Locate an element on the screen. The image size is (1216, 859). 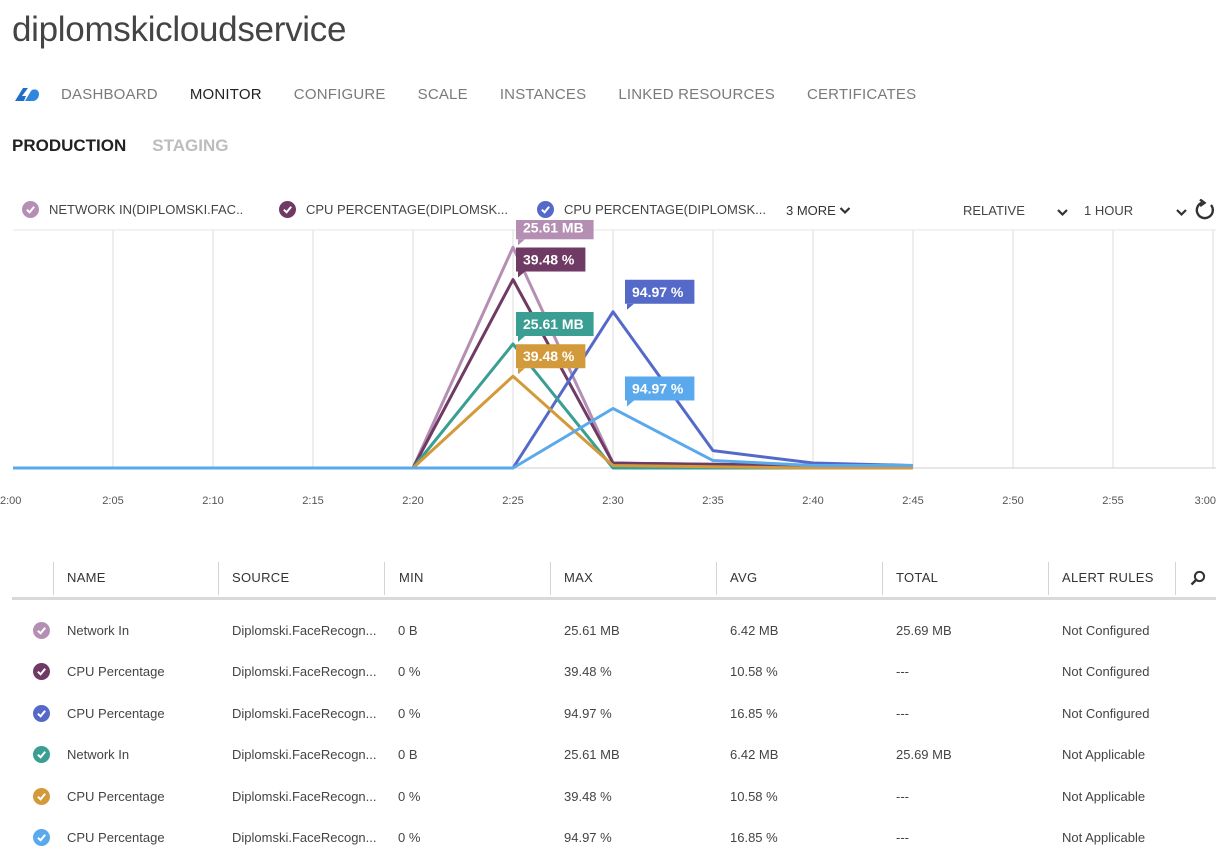
col-min: MIN is located at coordinates (411, 577).